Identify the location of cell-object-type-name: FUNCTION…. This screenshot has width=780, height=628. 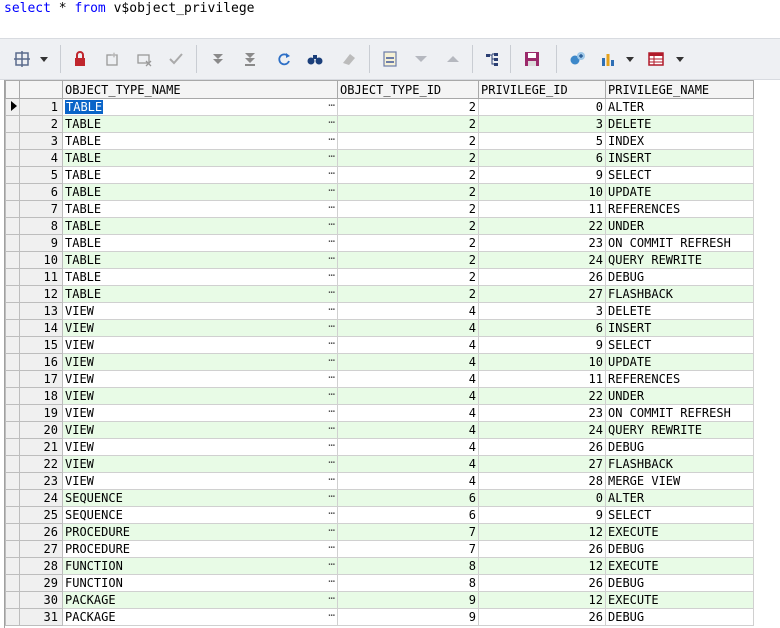
(200, 566).